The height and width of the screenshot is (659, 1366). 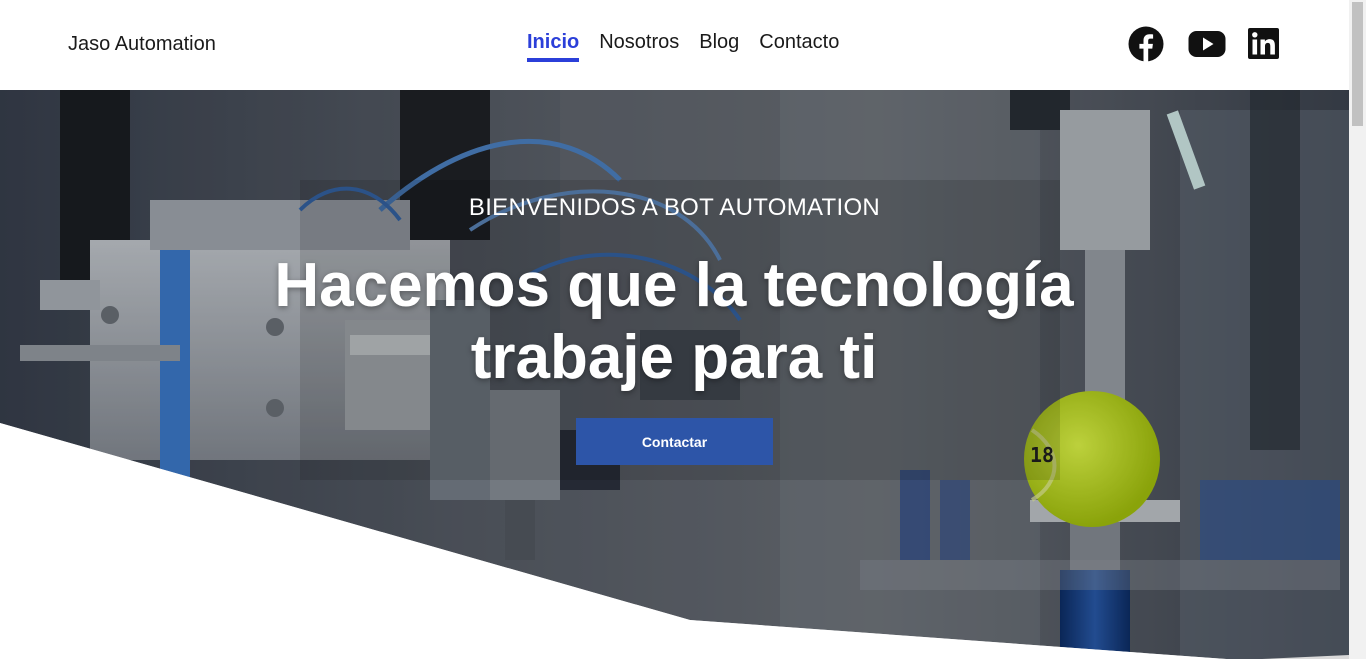 What do you see at coordinates (719, 46) in the screenshot?
I see `nav-item-blog: Blog` at bounding box center [719, 46].